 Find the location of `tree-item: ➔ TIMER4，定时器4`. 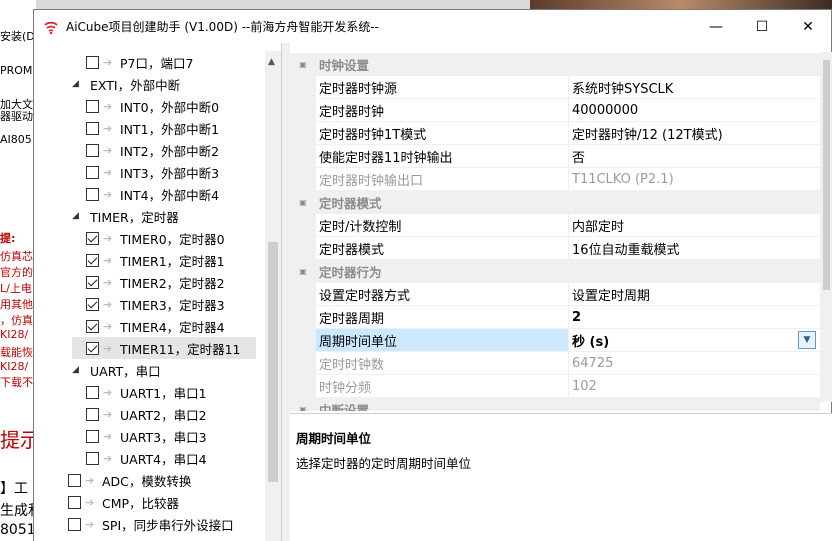

tree-item: ➔ TIMER4，定时器4 is located at coordinates (155, 326).